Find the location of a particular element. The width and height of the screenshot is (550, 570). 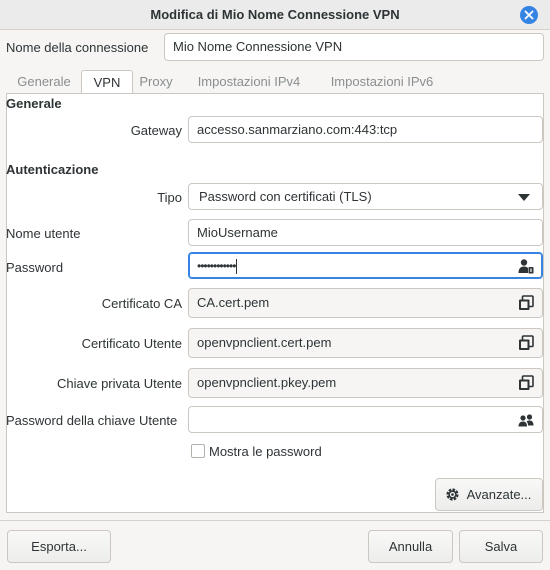

show-passwords-checkbox is located at coordinates (198, 451).